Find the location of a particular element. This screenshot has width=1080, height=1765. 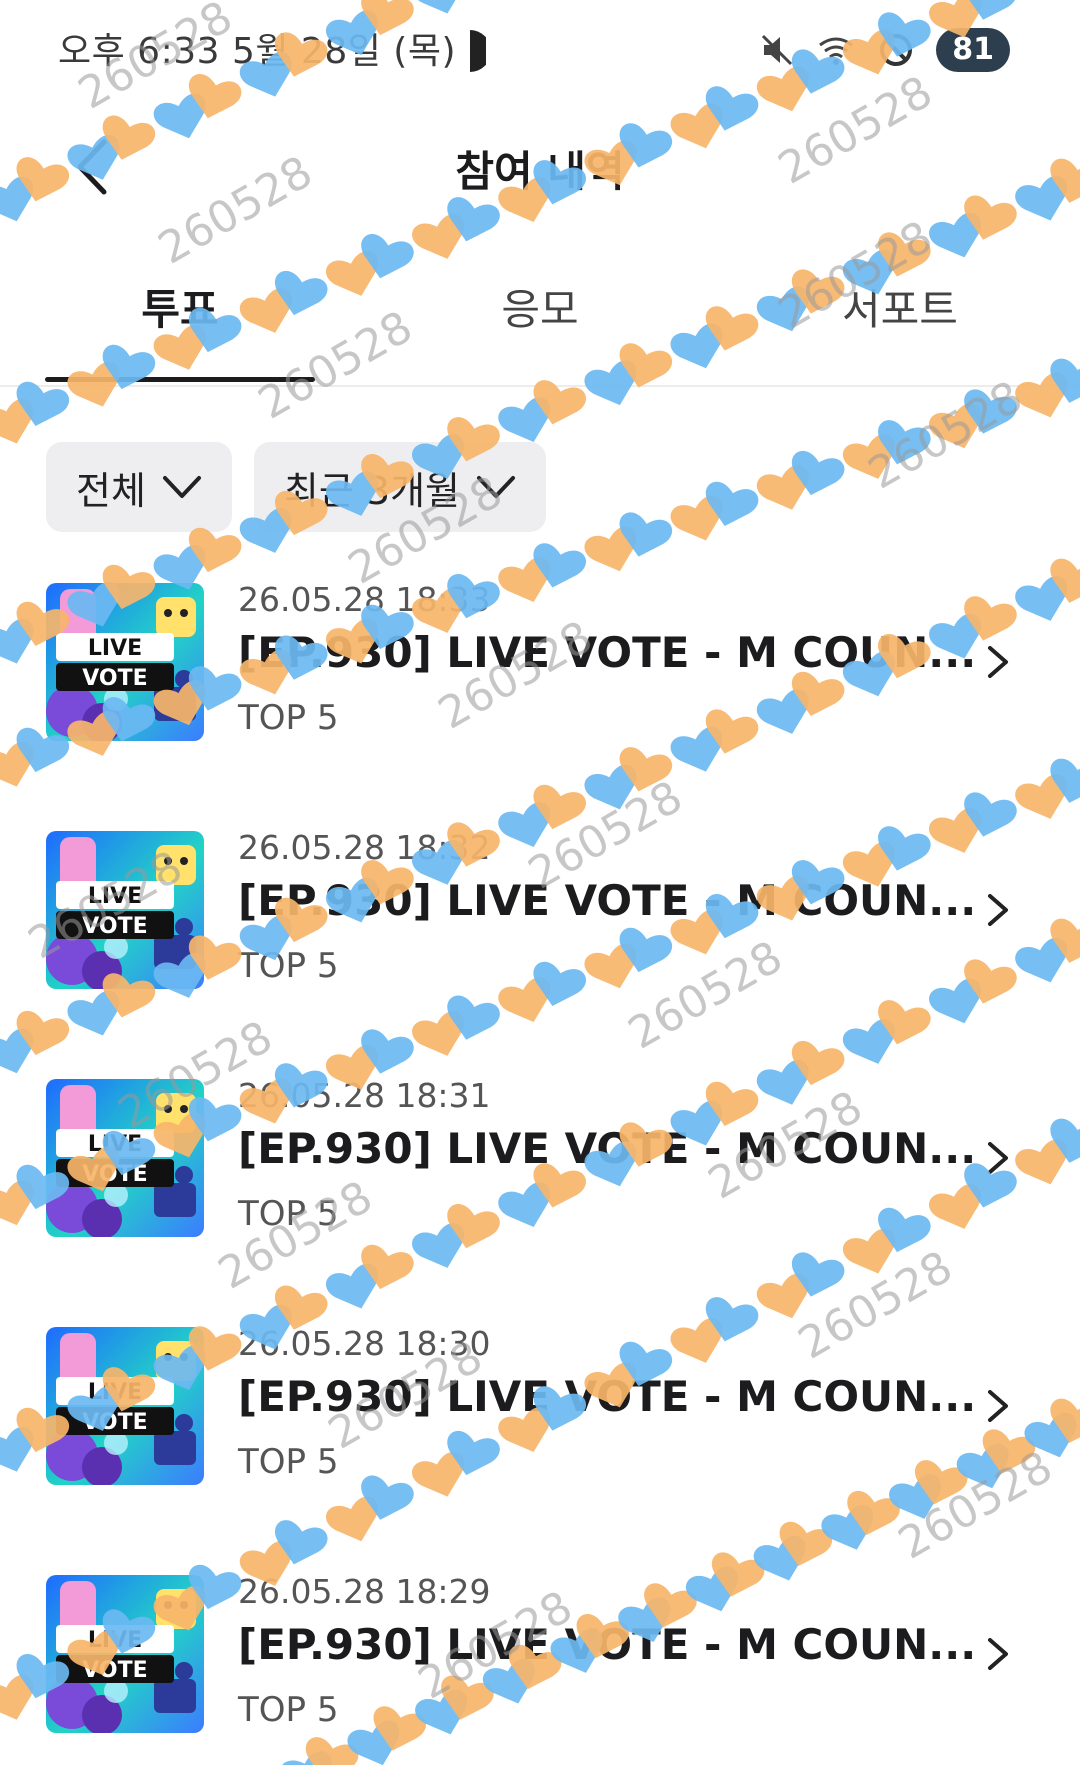

active-tab-indicator is located at coordinates (180, 379).